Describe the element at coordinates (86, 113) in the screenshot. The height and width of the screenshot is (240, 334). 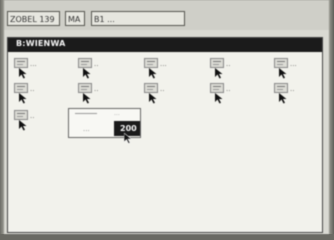
I see `divider` at that location.